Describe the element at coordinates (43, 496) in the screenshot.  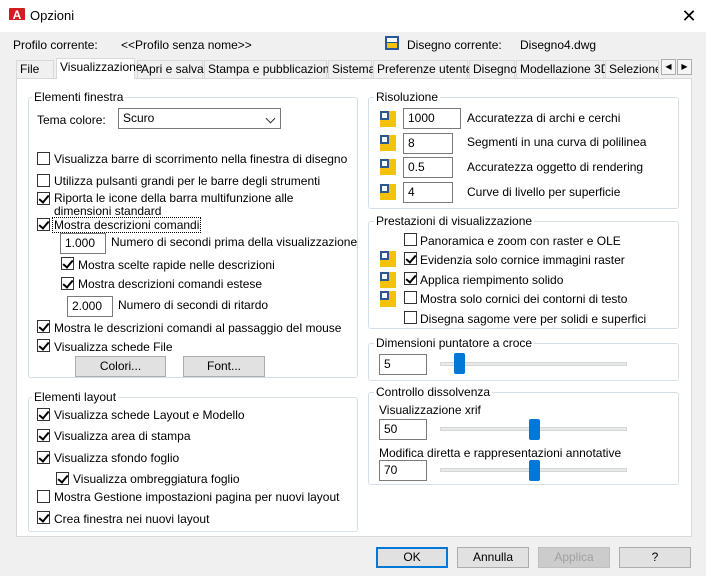
I see `chk-page-setup-manager` at that location.